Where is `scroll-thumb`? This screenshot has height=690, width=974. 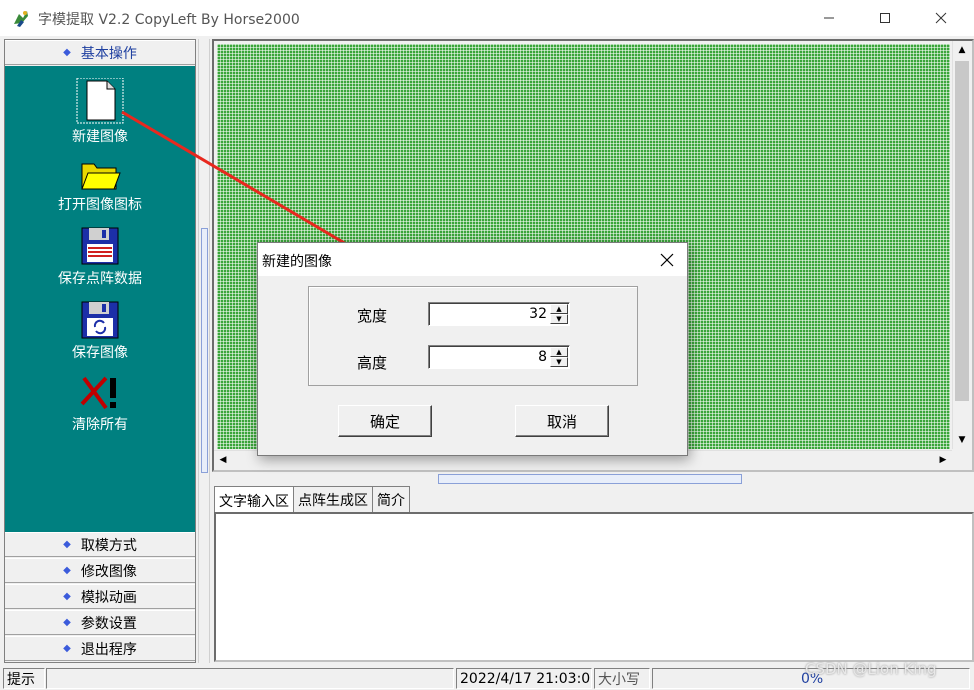
scroll-thumb is located at coordinates (962, 231).